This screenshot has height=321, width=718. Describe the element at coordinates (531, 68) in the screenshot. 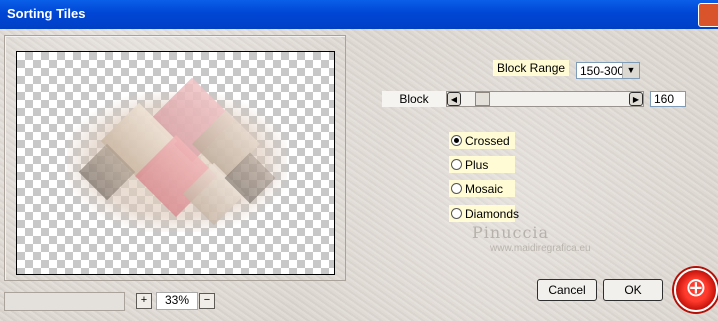

I see `block-range-label: Block Range` at that location.